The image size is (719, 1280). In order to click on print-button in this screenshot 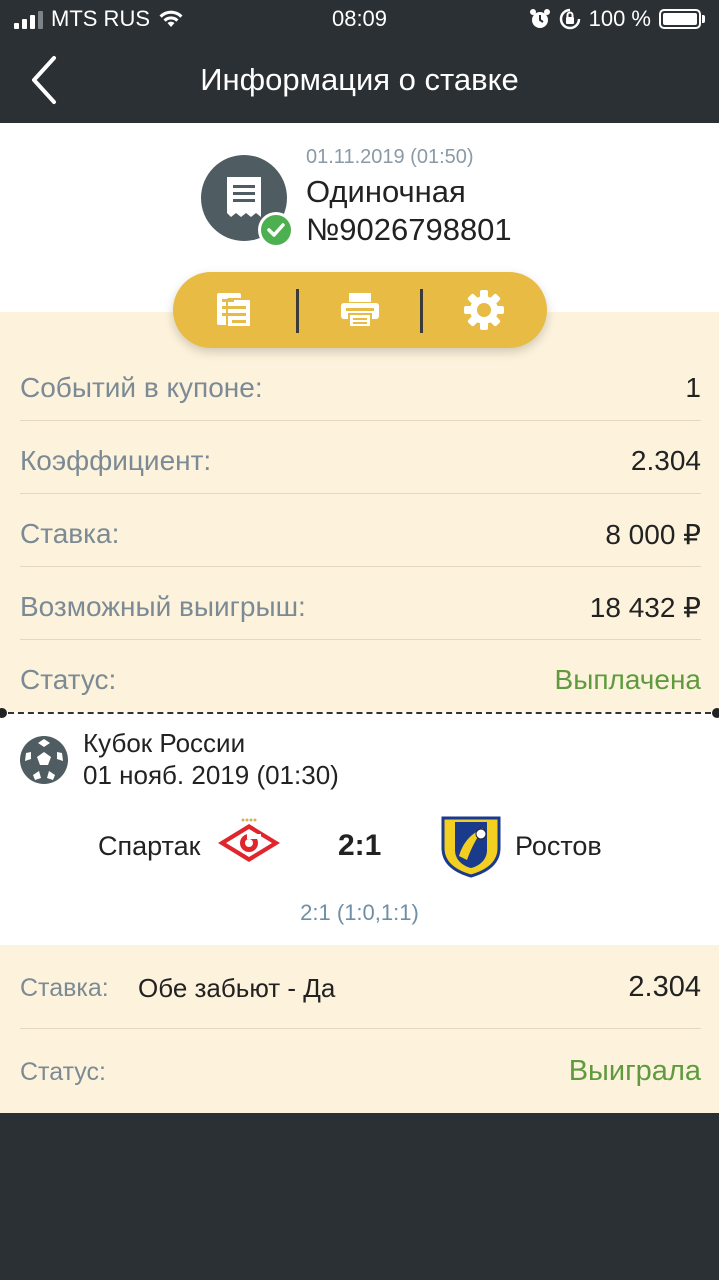, I will do `click(360, 310)`.